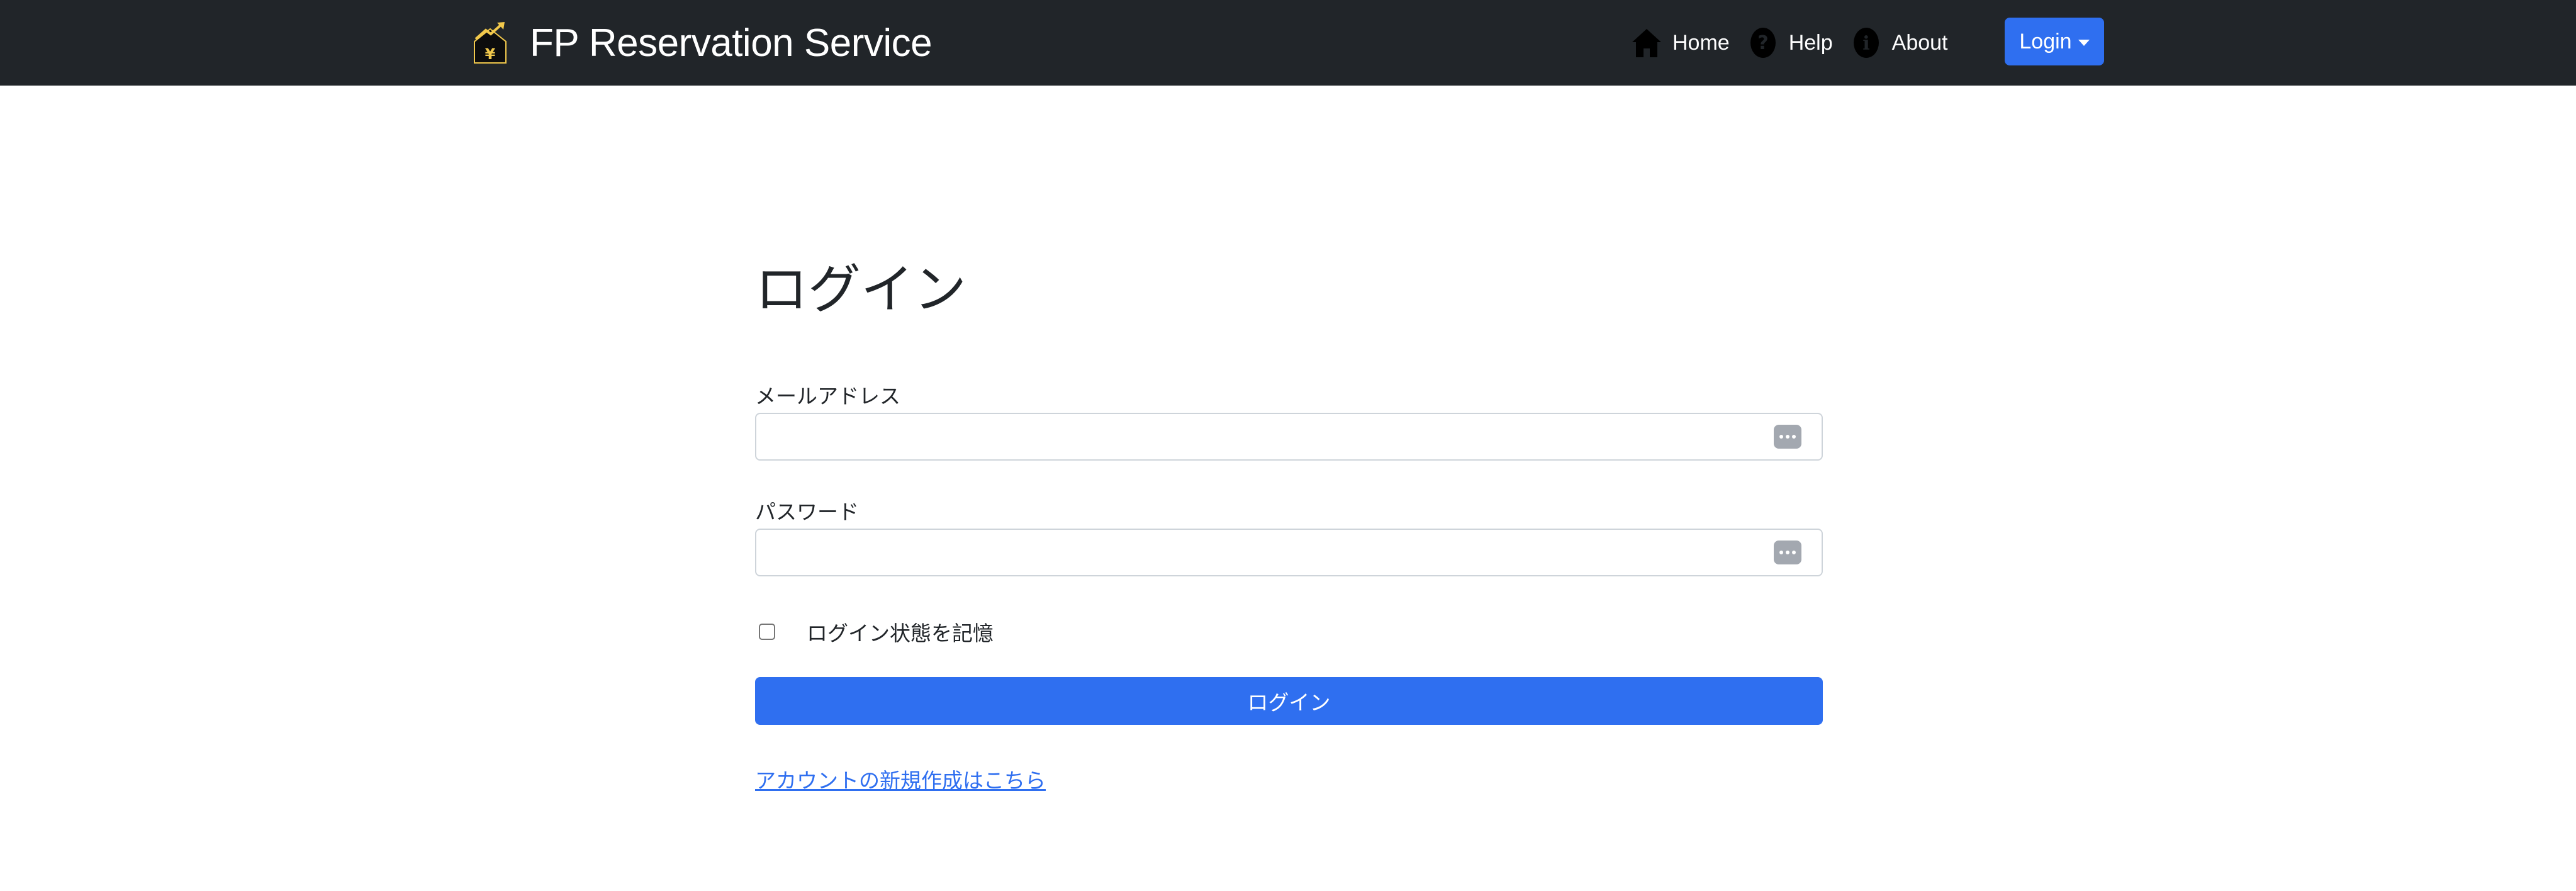  I want to click on remember-me-checkbox, so click(767, 632).